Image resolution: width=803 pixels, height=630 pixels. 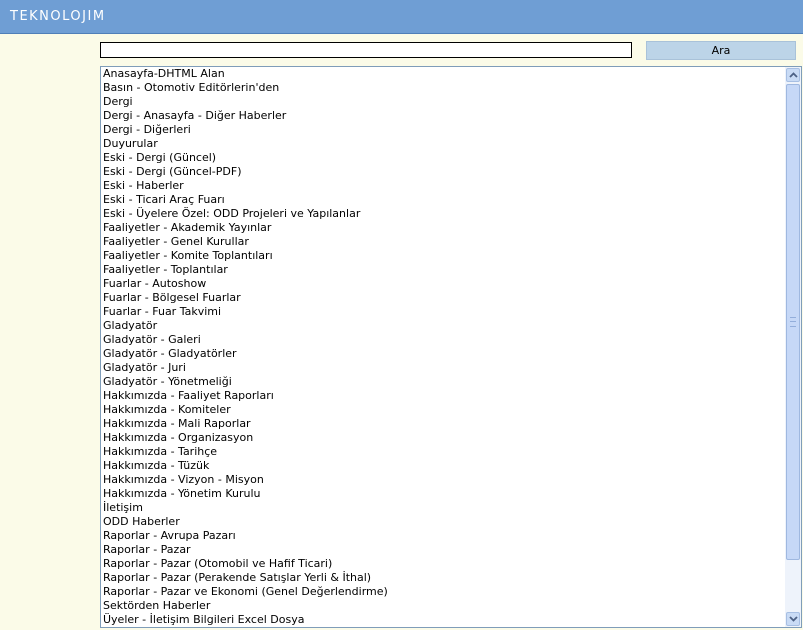 What do you see at coordinates (442, 74) in the screenshot?
I see `list-item: Anasayfa-DHTML Alan` at bounding box center [442, 74].